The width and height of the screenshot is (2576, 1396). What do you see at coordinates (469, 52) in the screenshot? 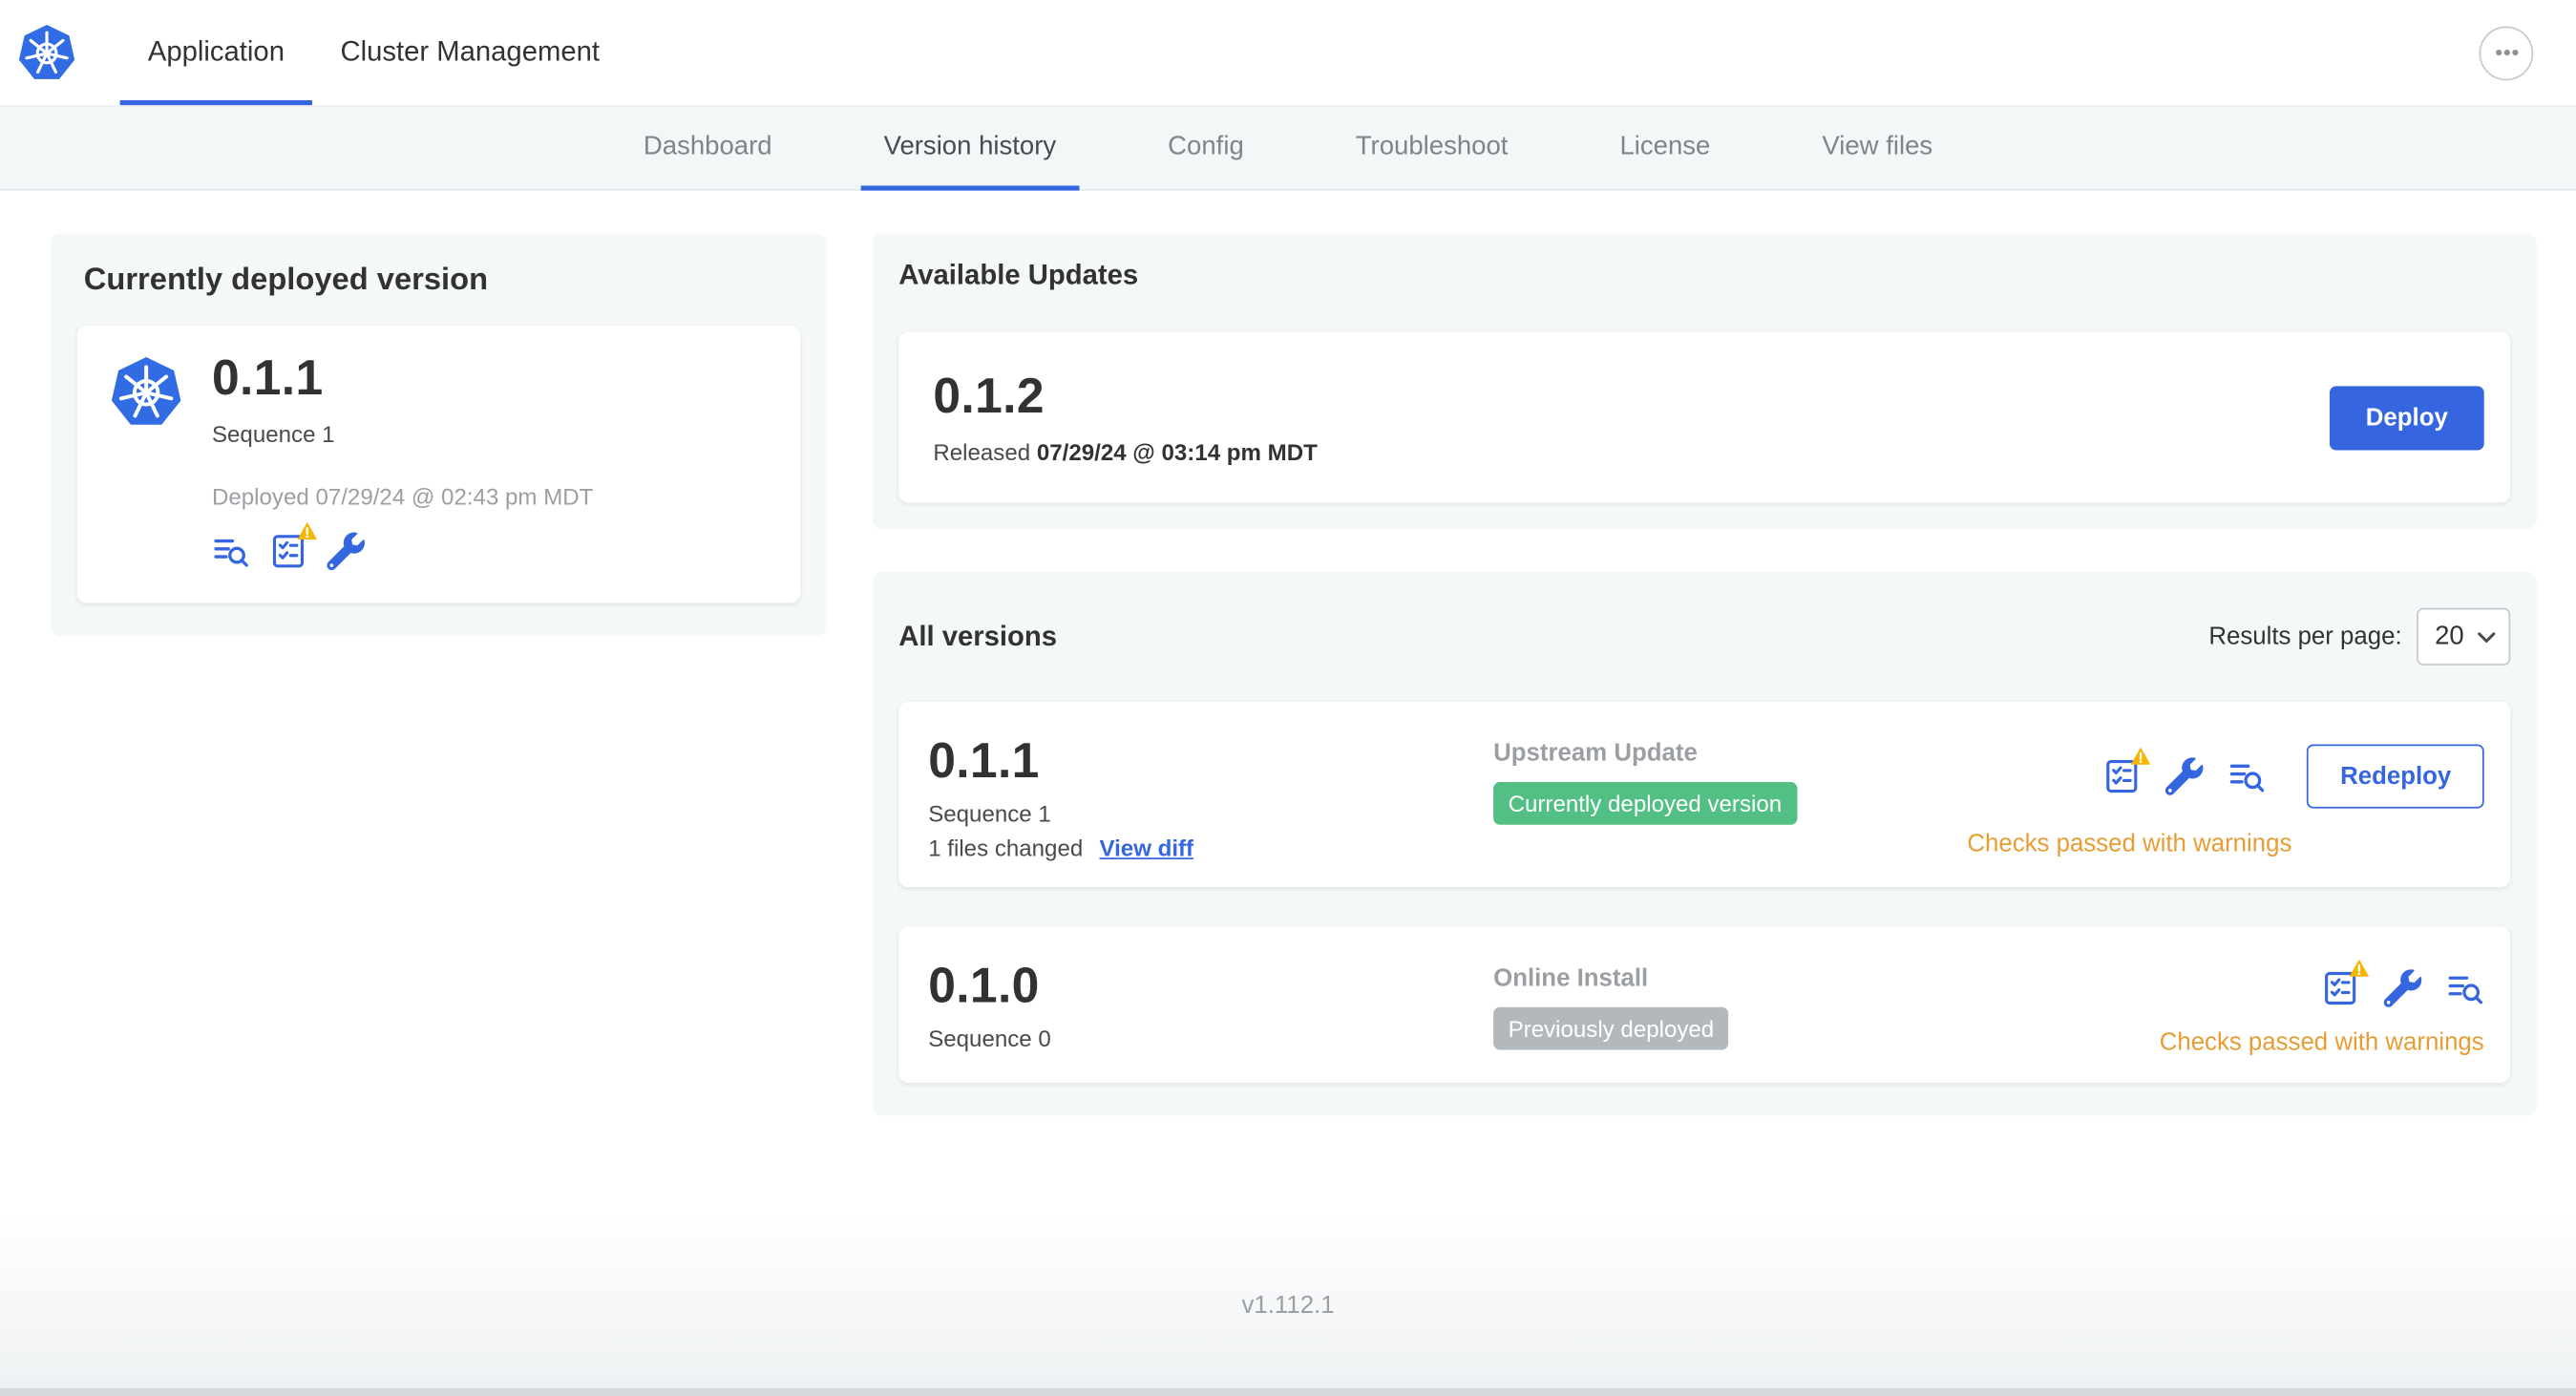
I see `tab-cluster-management: Cluster Management` at bounding box center [469, 52].